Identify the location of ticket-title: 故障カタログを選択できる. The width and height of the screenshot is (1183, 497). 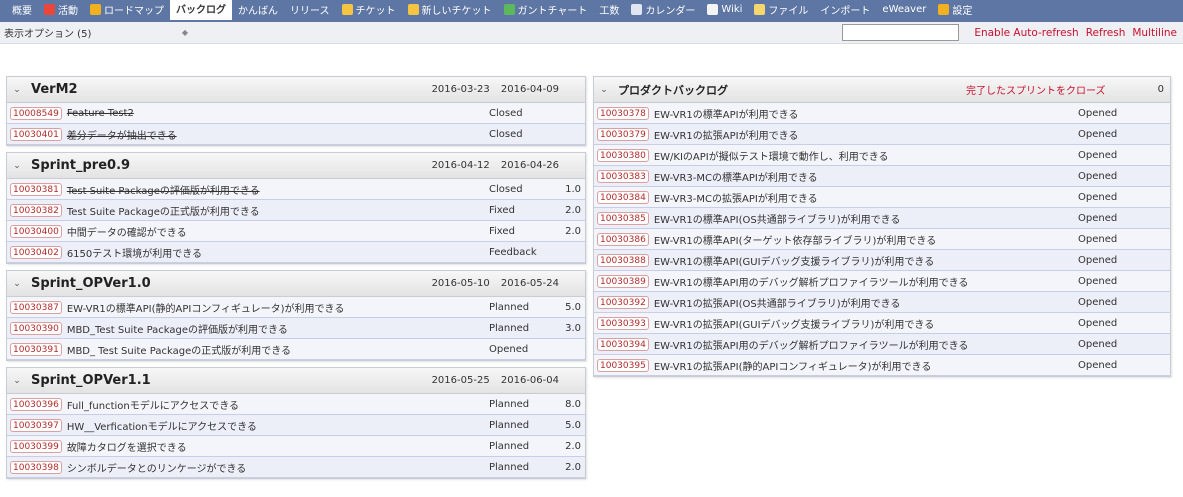
(127, 446).